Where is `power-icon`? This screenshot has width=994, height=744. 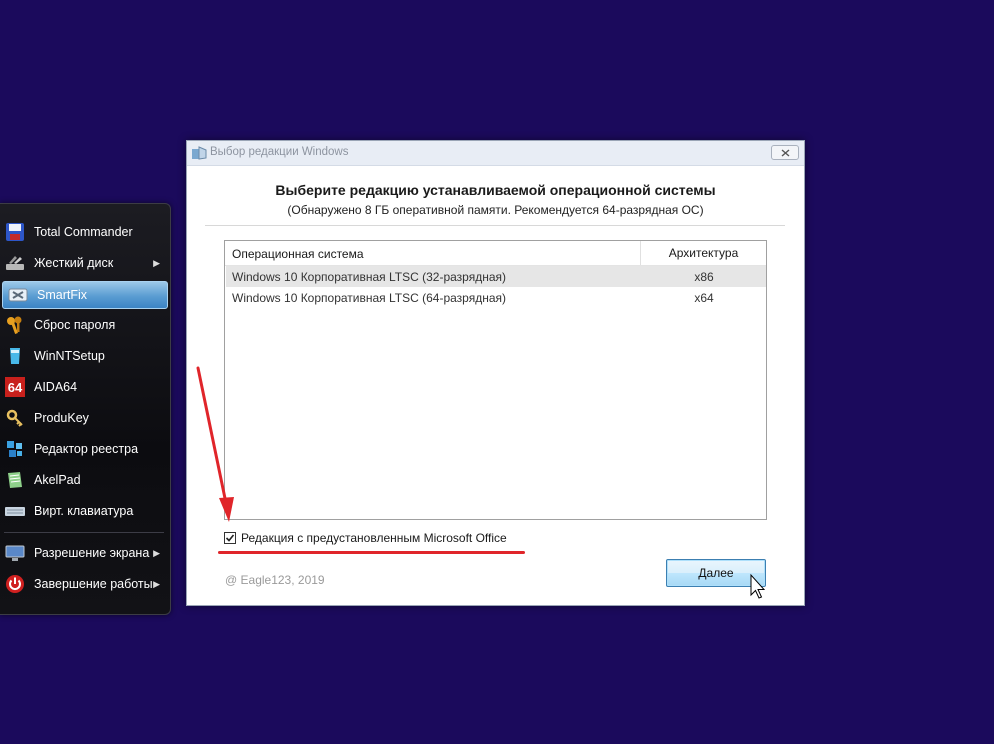 power-icon is located at coordinates (15, 584).